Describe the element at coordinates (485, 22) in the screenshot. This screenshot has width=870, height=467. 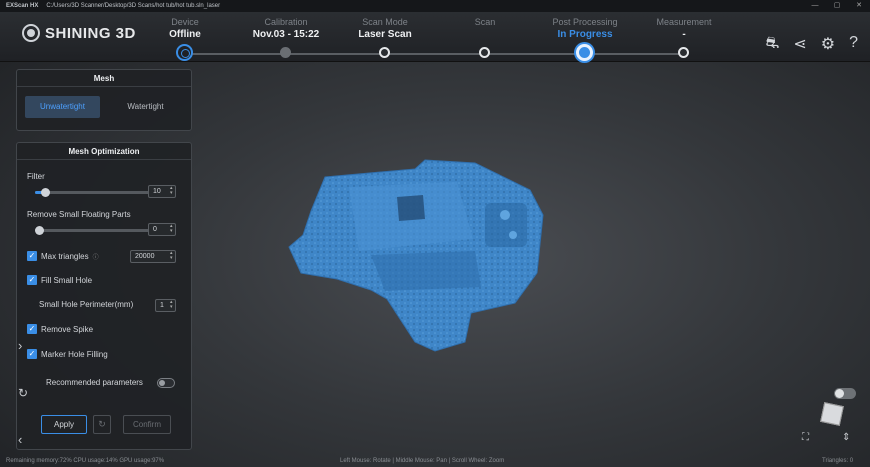
I see `step-label: Scan` at that location.